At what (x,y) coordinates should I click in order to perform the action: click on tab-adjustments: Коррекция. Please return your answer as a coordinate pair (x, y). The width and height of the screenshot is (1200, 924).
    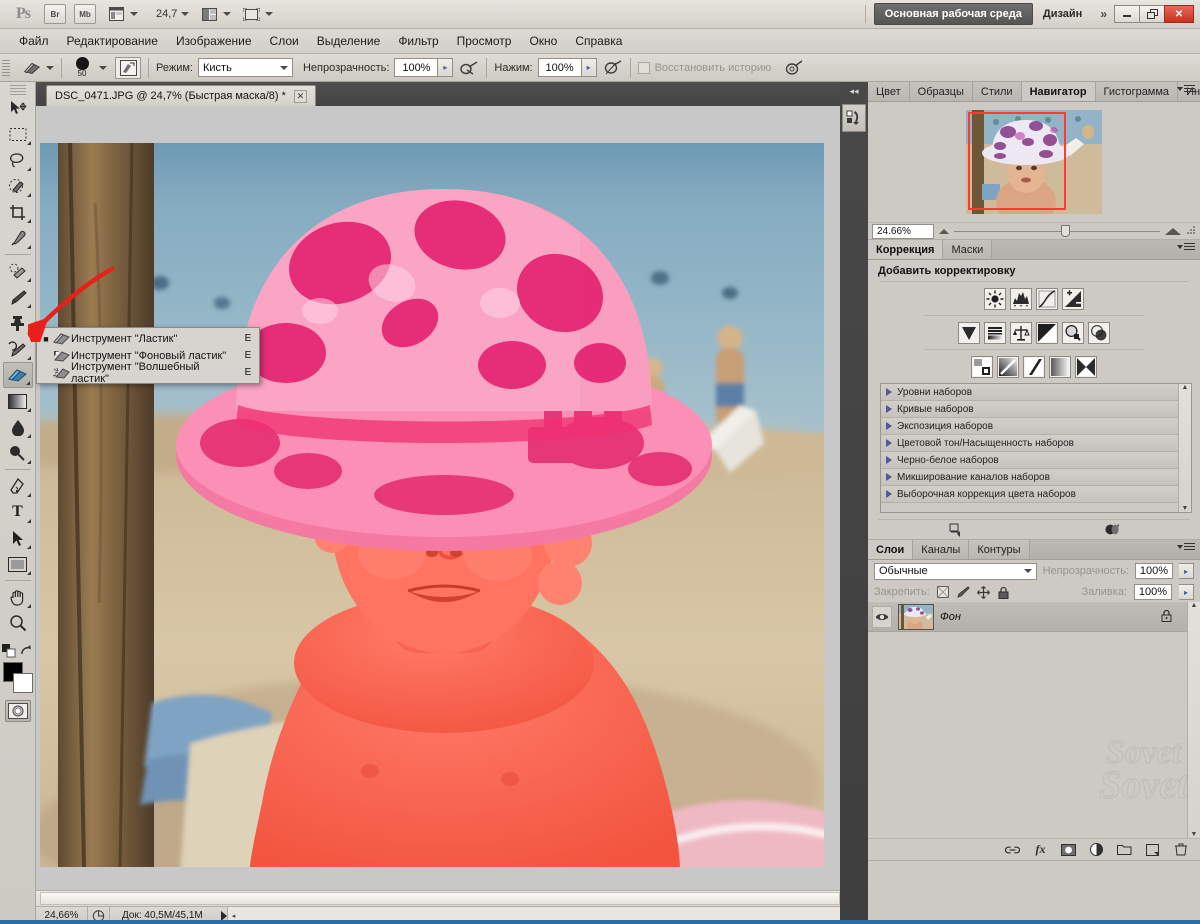
    Looking at the image, I should click on (906, 249).